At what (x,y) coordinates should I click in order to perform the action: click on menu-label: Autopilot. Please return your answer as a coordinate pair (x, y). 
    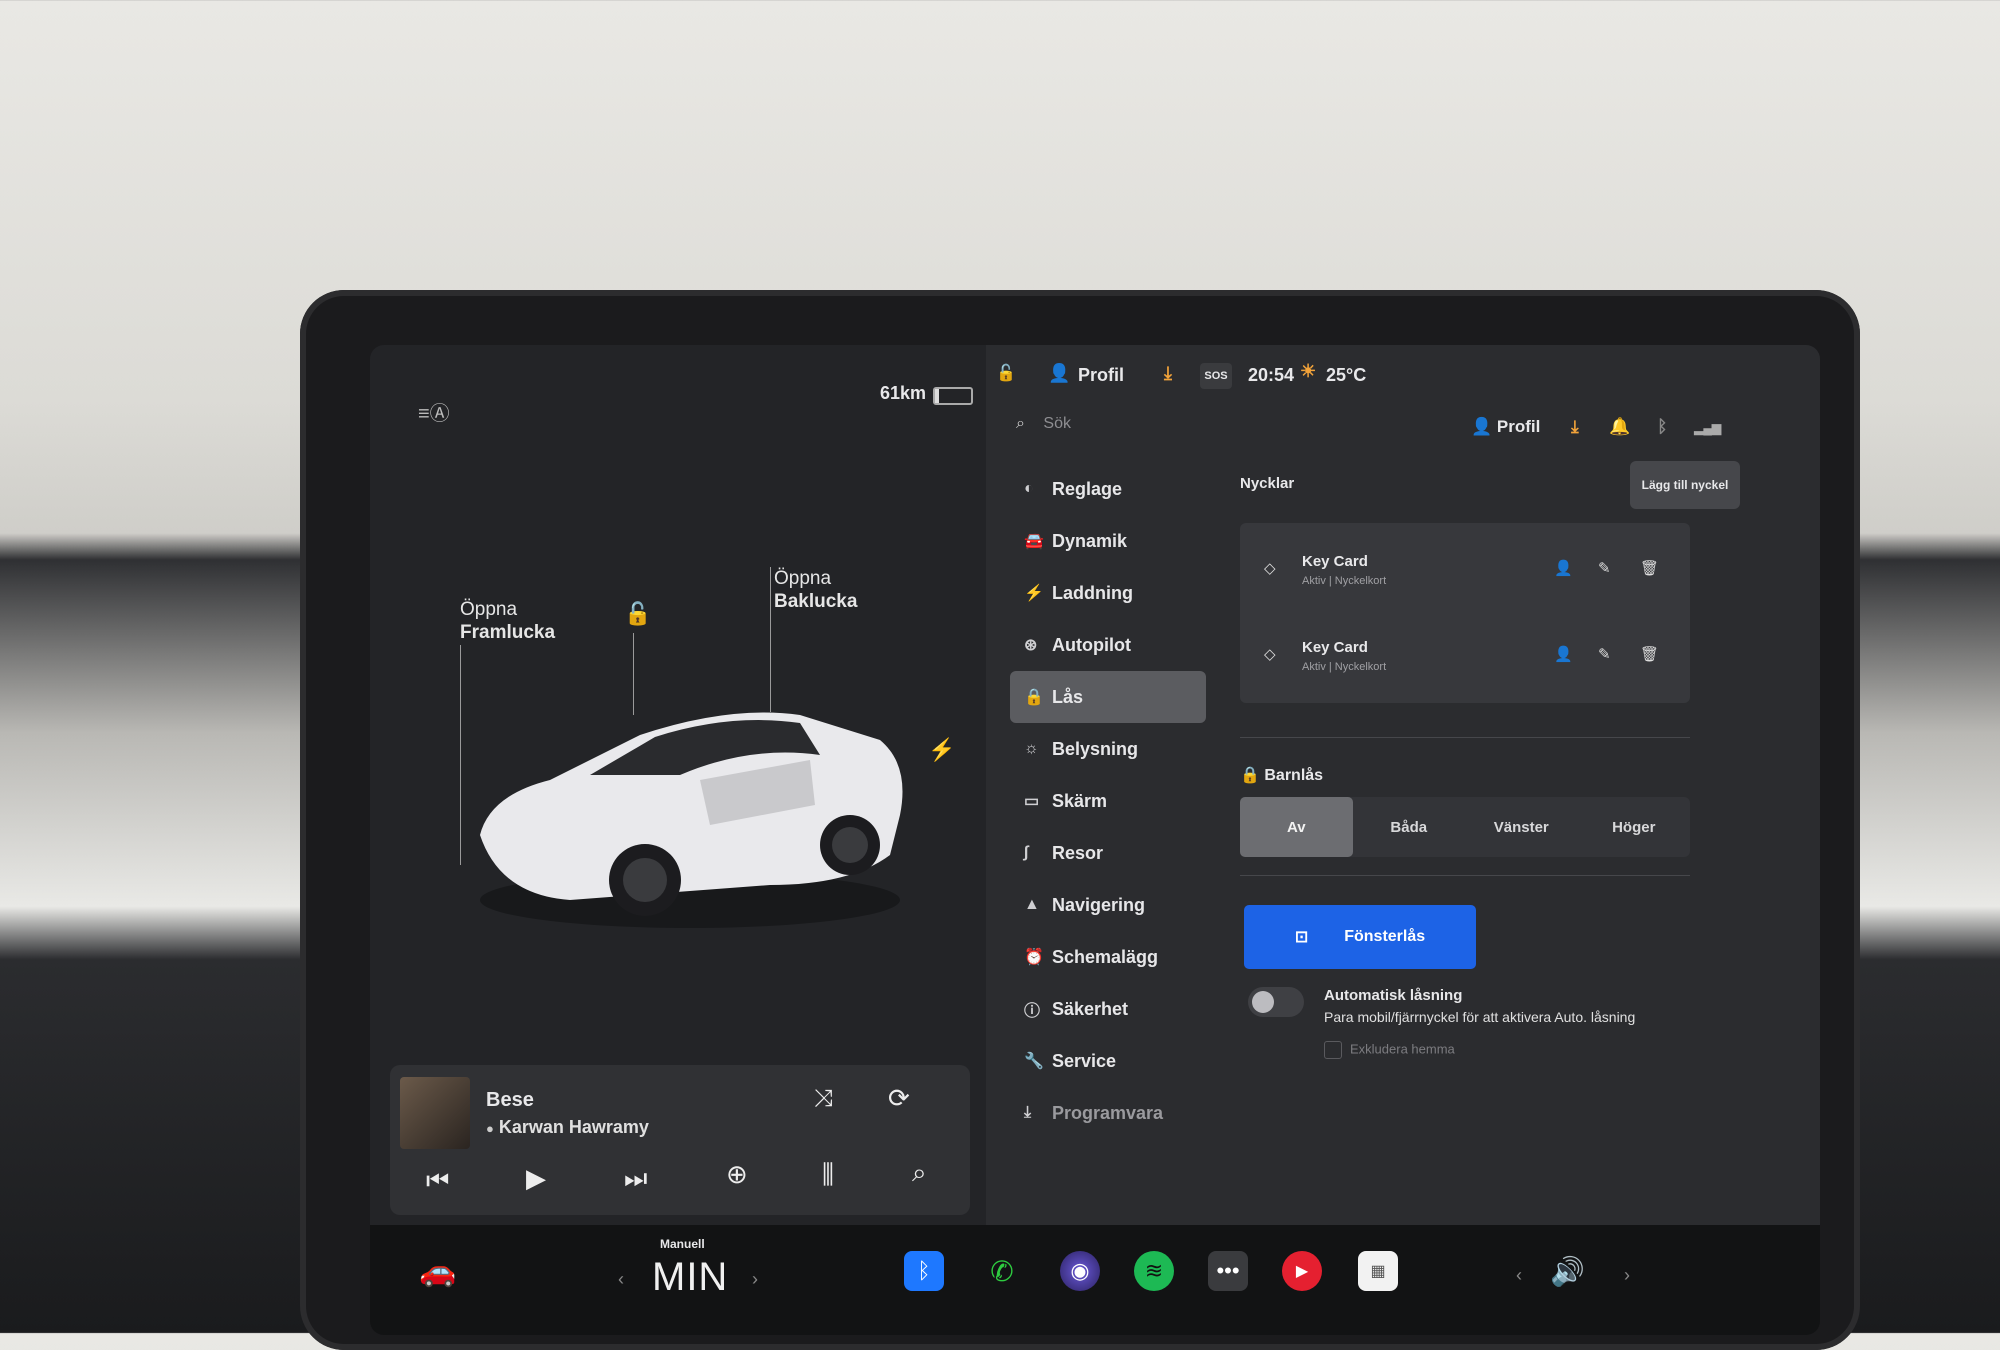
    Looking at the image, I should click on (1091, 644).